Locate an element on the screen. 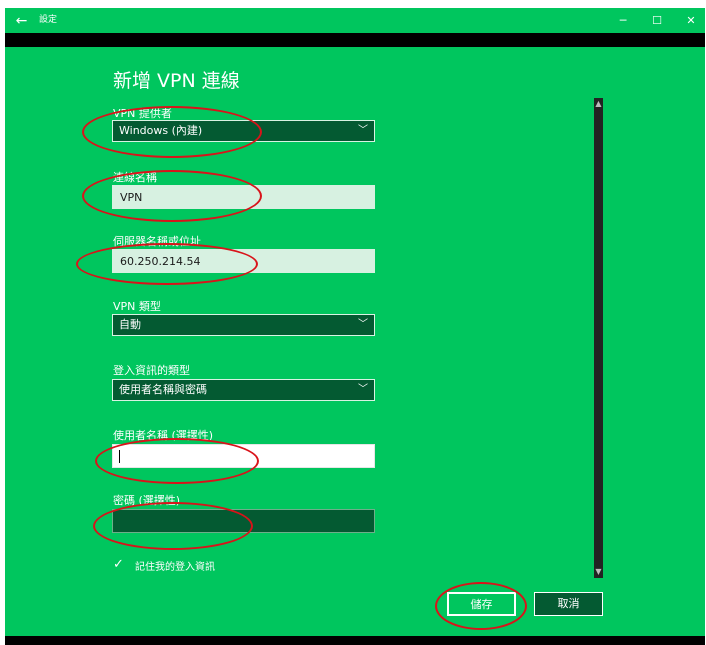 This screenshot has height=645, width=706. connection-name-label: 連線名稱 is located at coordinates (135, 177).